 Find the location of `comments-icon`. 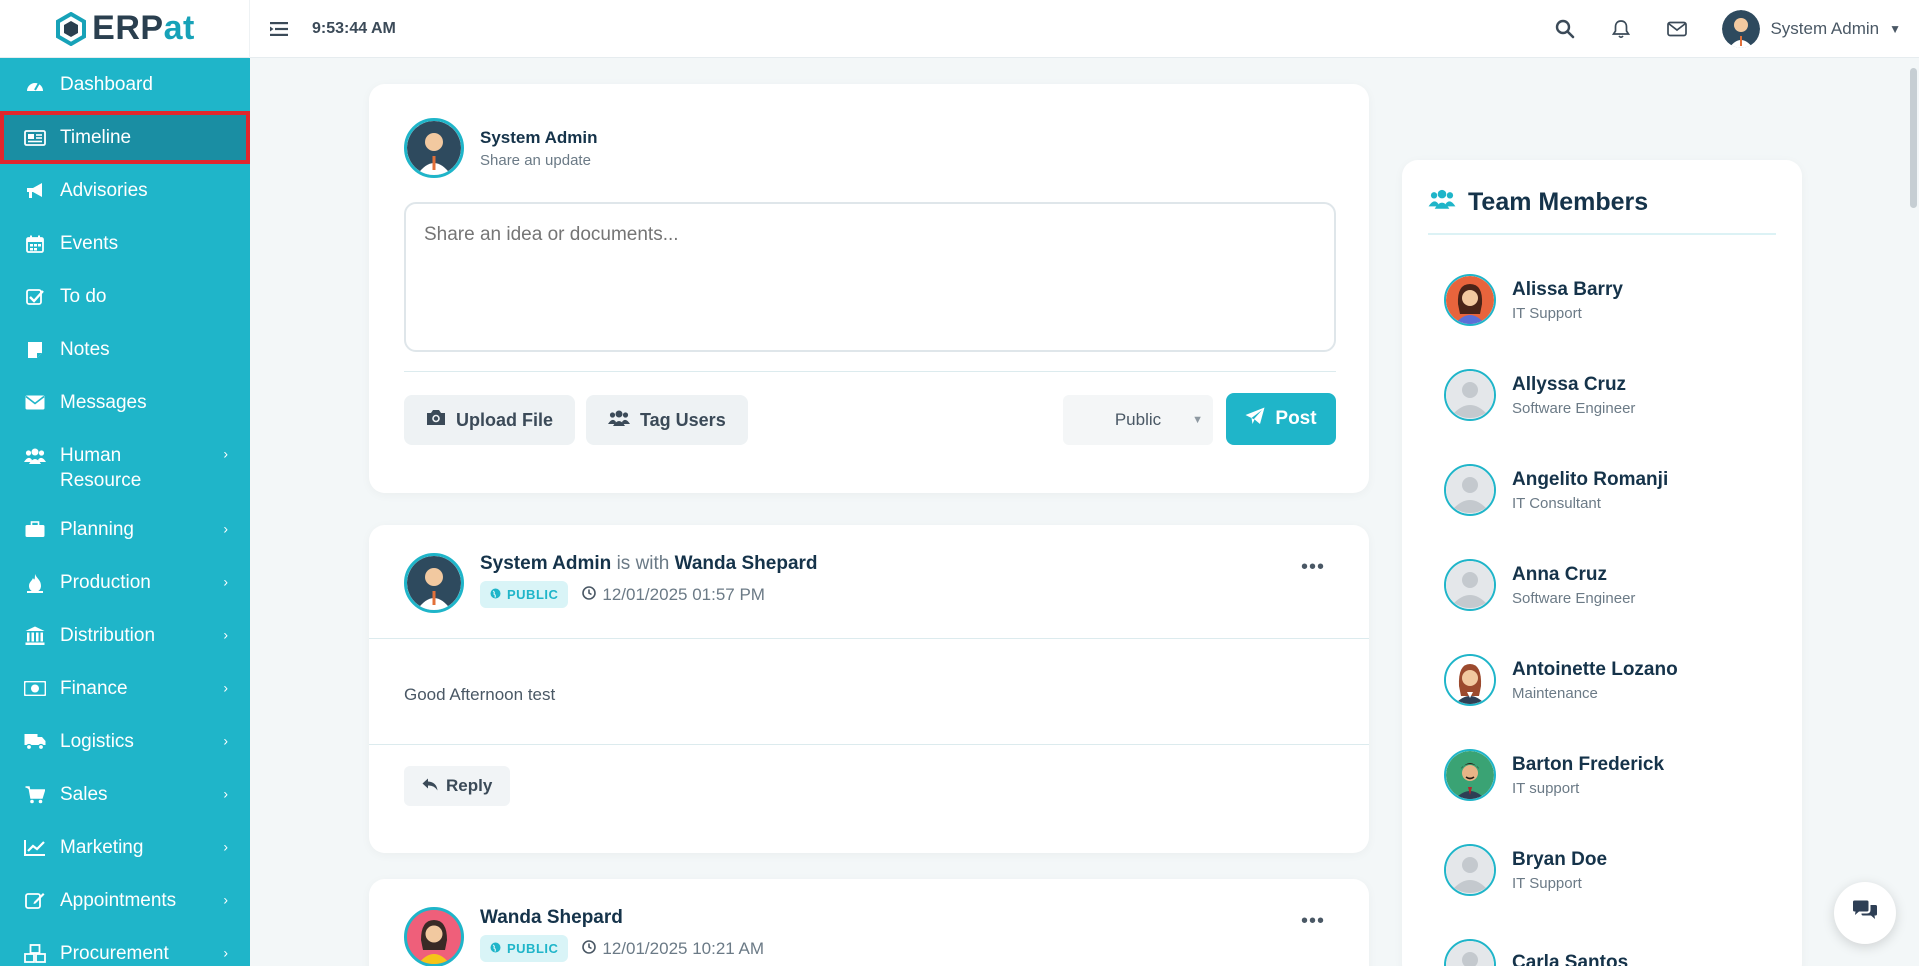

comments-icon is located at coordinates (1865, 913).